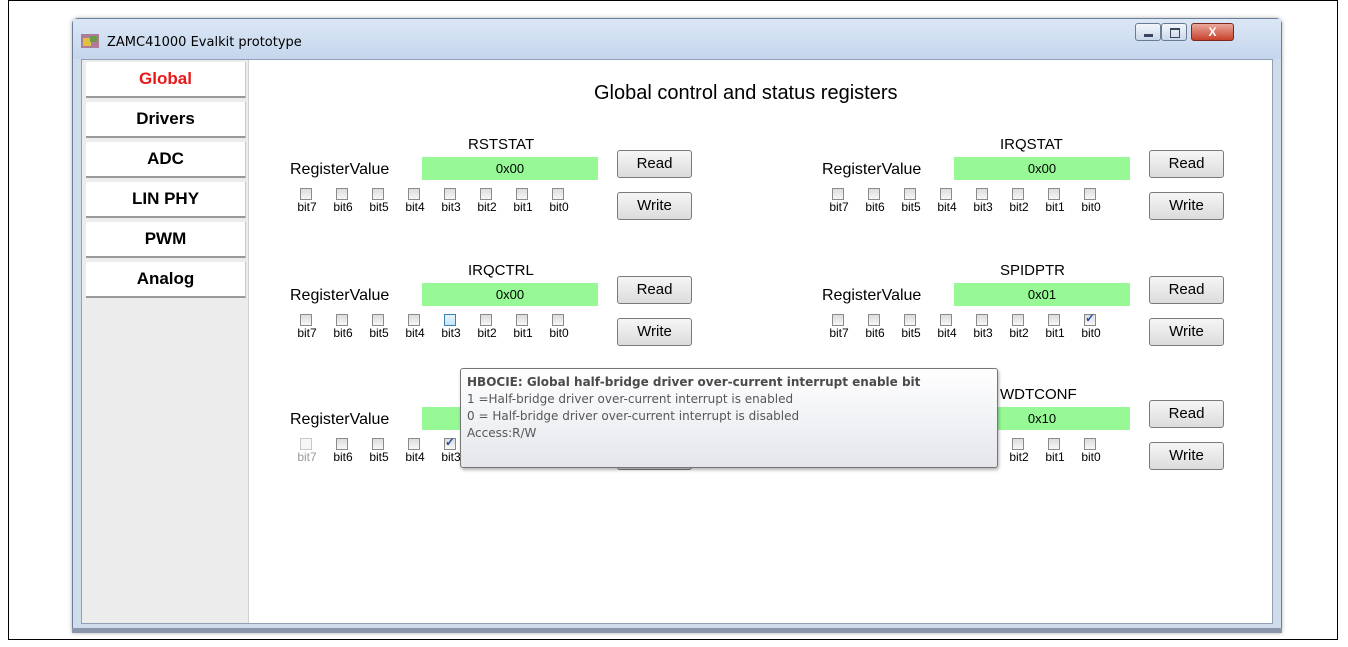  What do you see at coordinates (166, 280) in the screenshot?
I see `tab-analog: Analog` at bounding box center [166, 280].